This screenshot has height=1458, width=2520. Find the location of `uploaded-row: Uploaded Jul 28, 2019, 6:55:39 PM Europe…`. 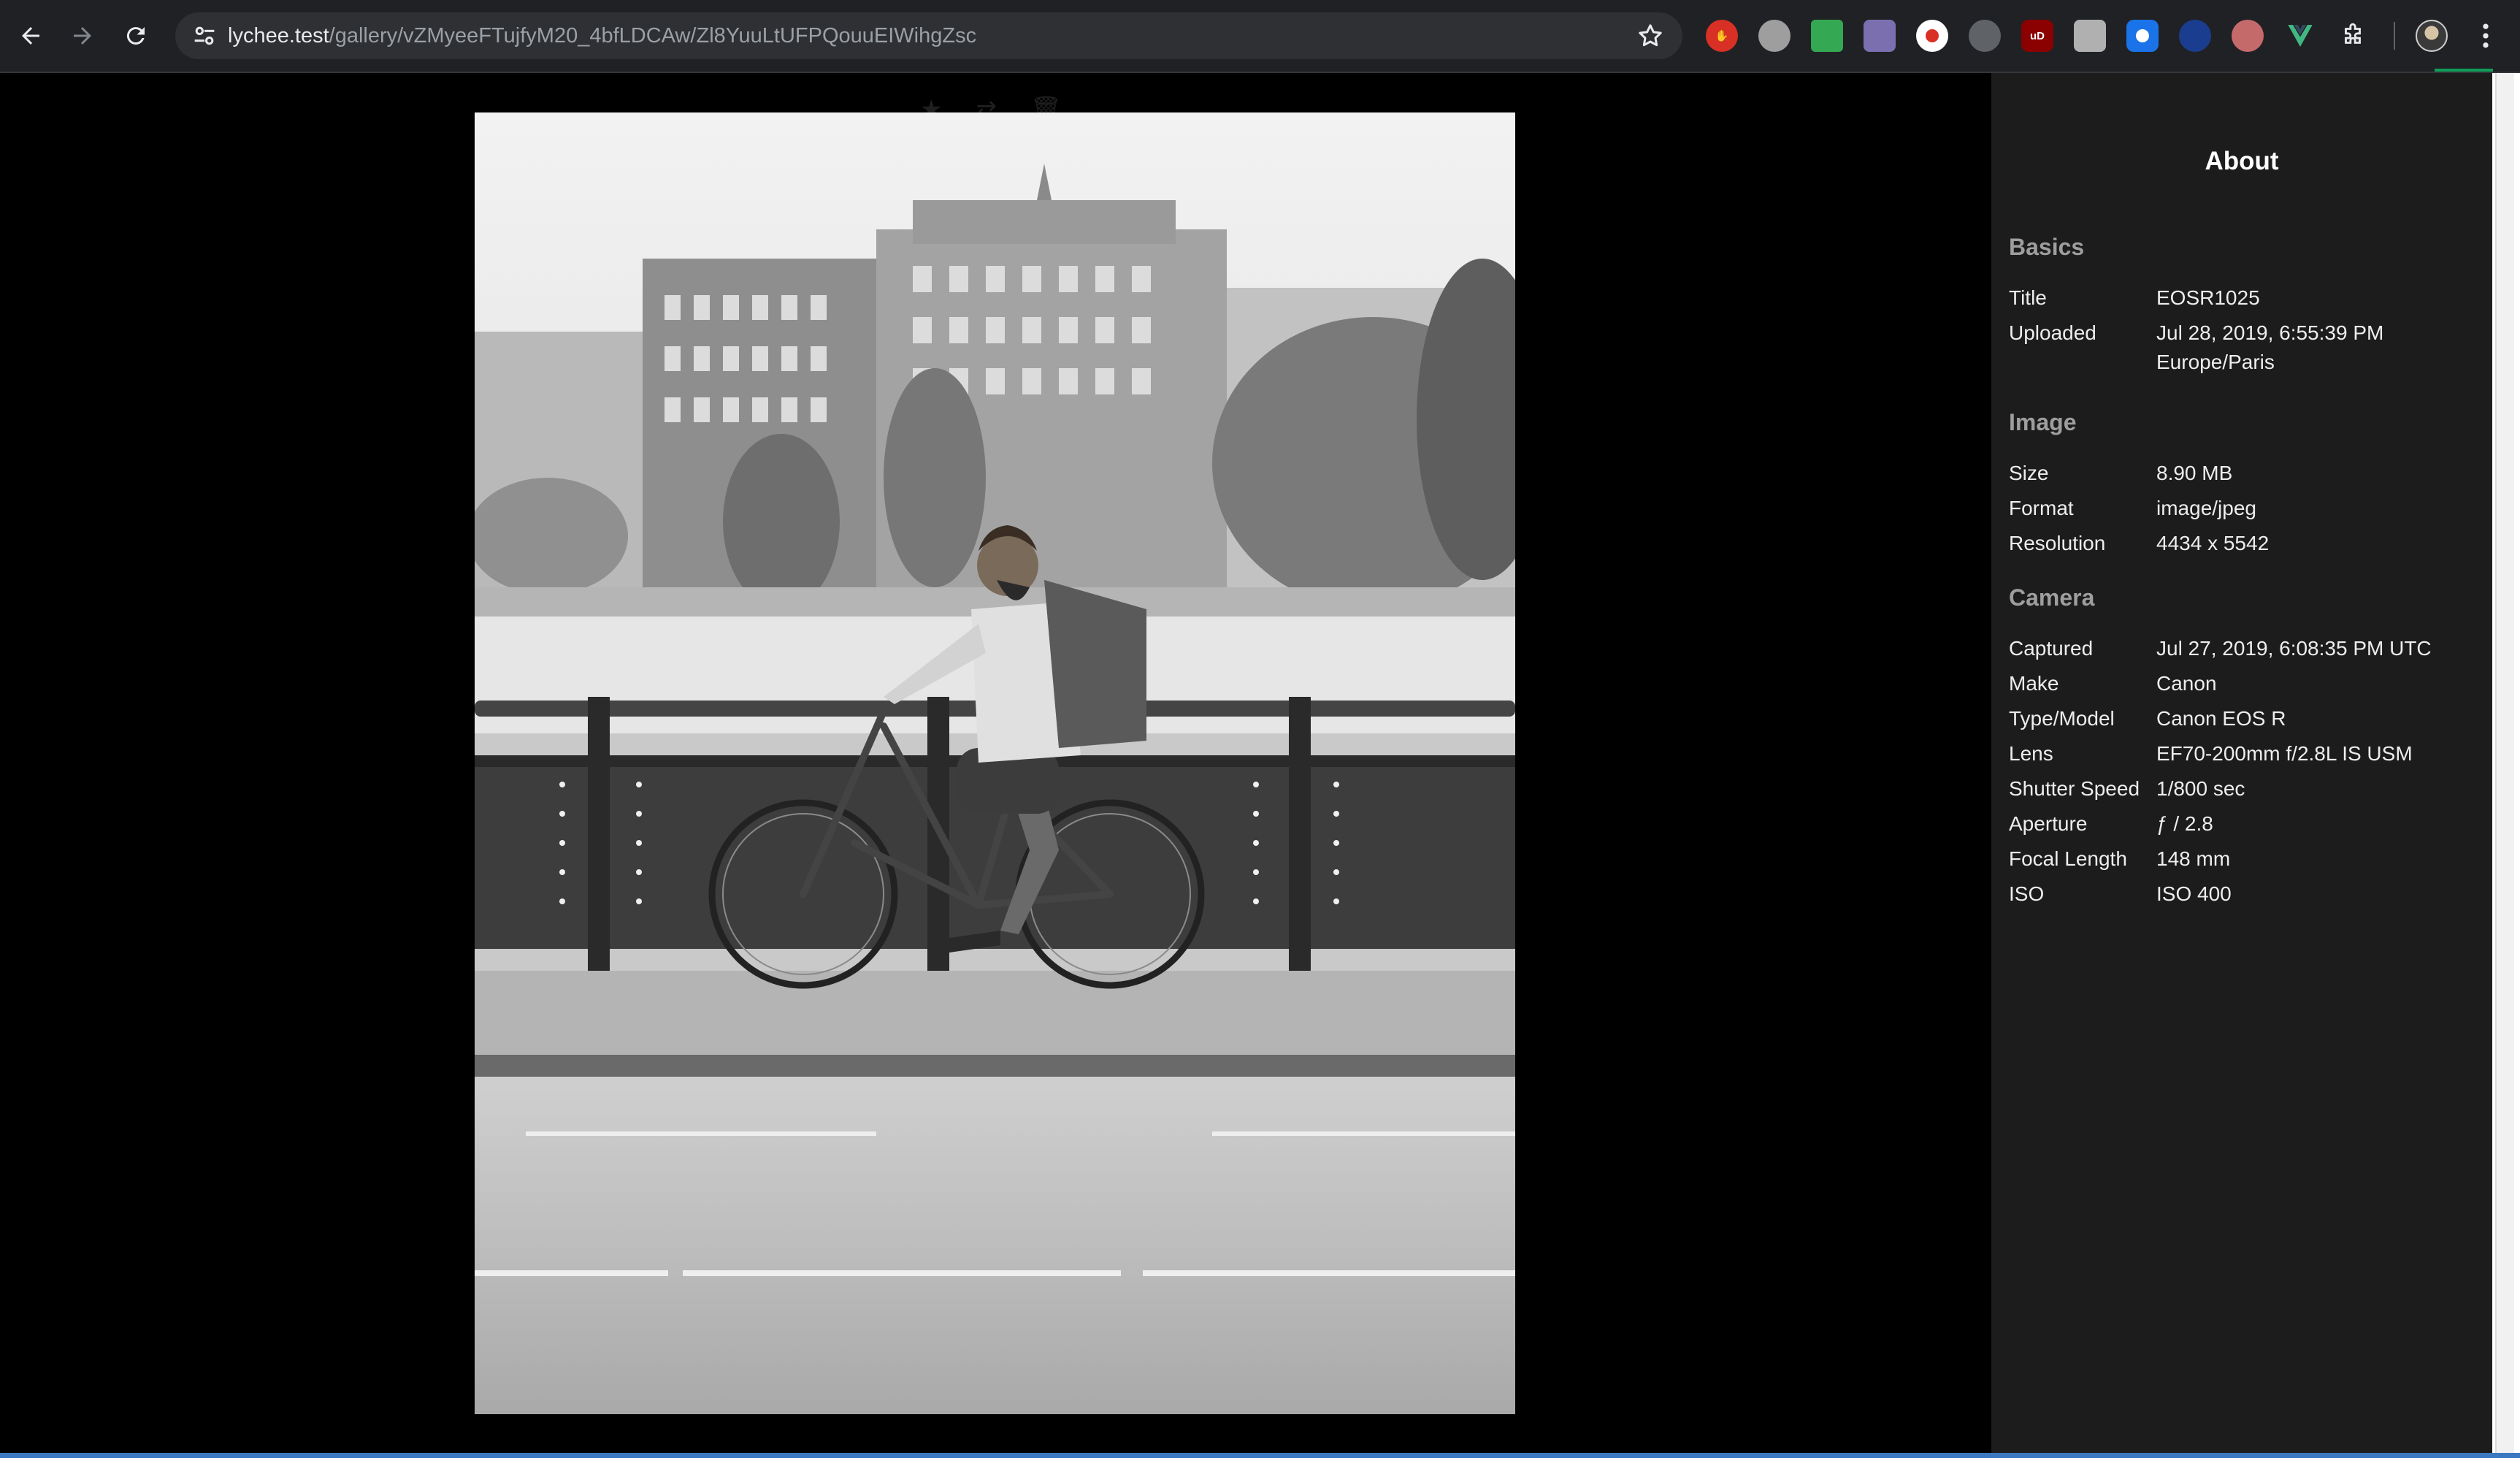

uploaded-row: Uploaded Jul 28, 2019, 6:55:39 PM Europe… is located at coordinates (2246, 347).